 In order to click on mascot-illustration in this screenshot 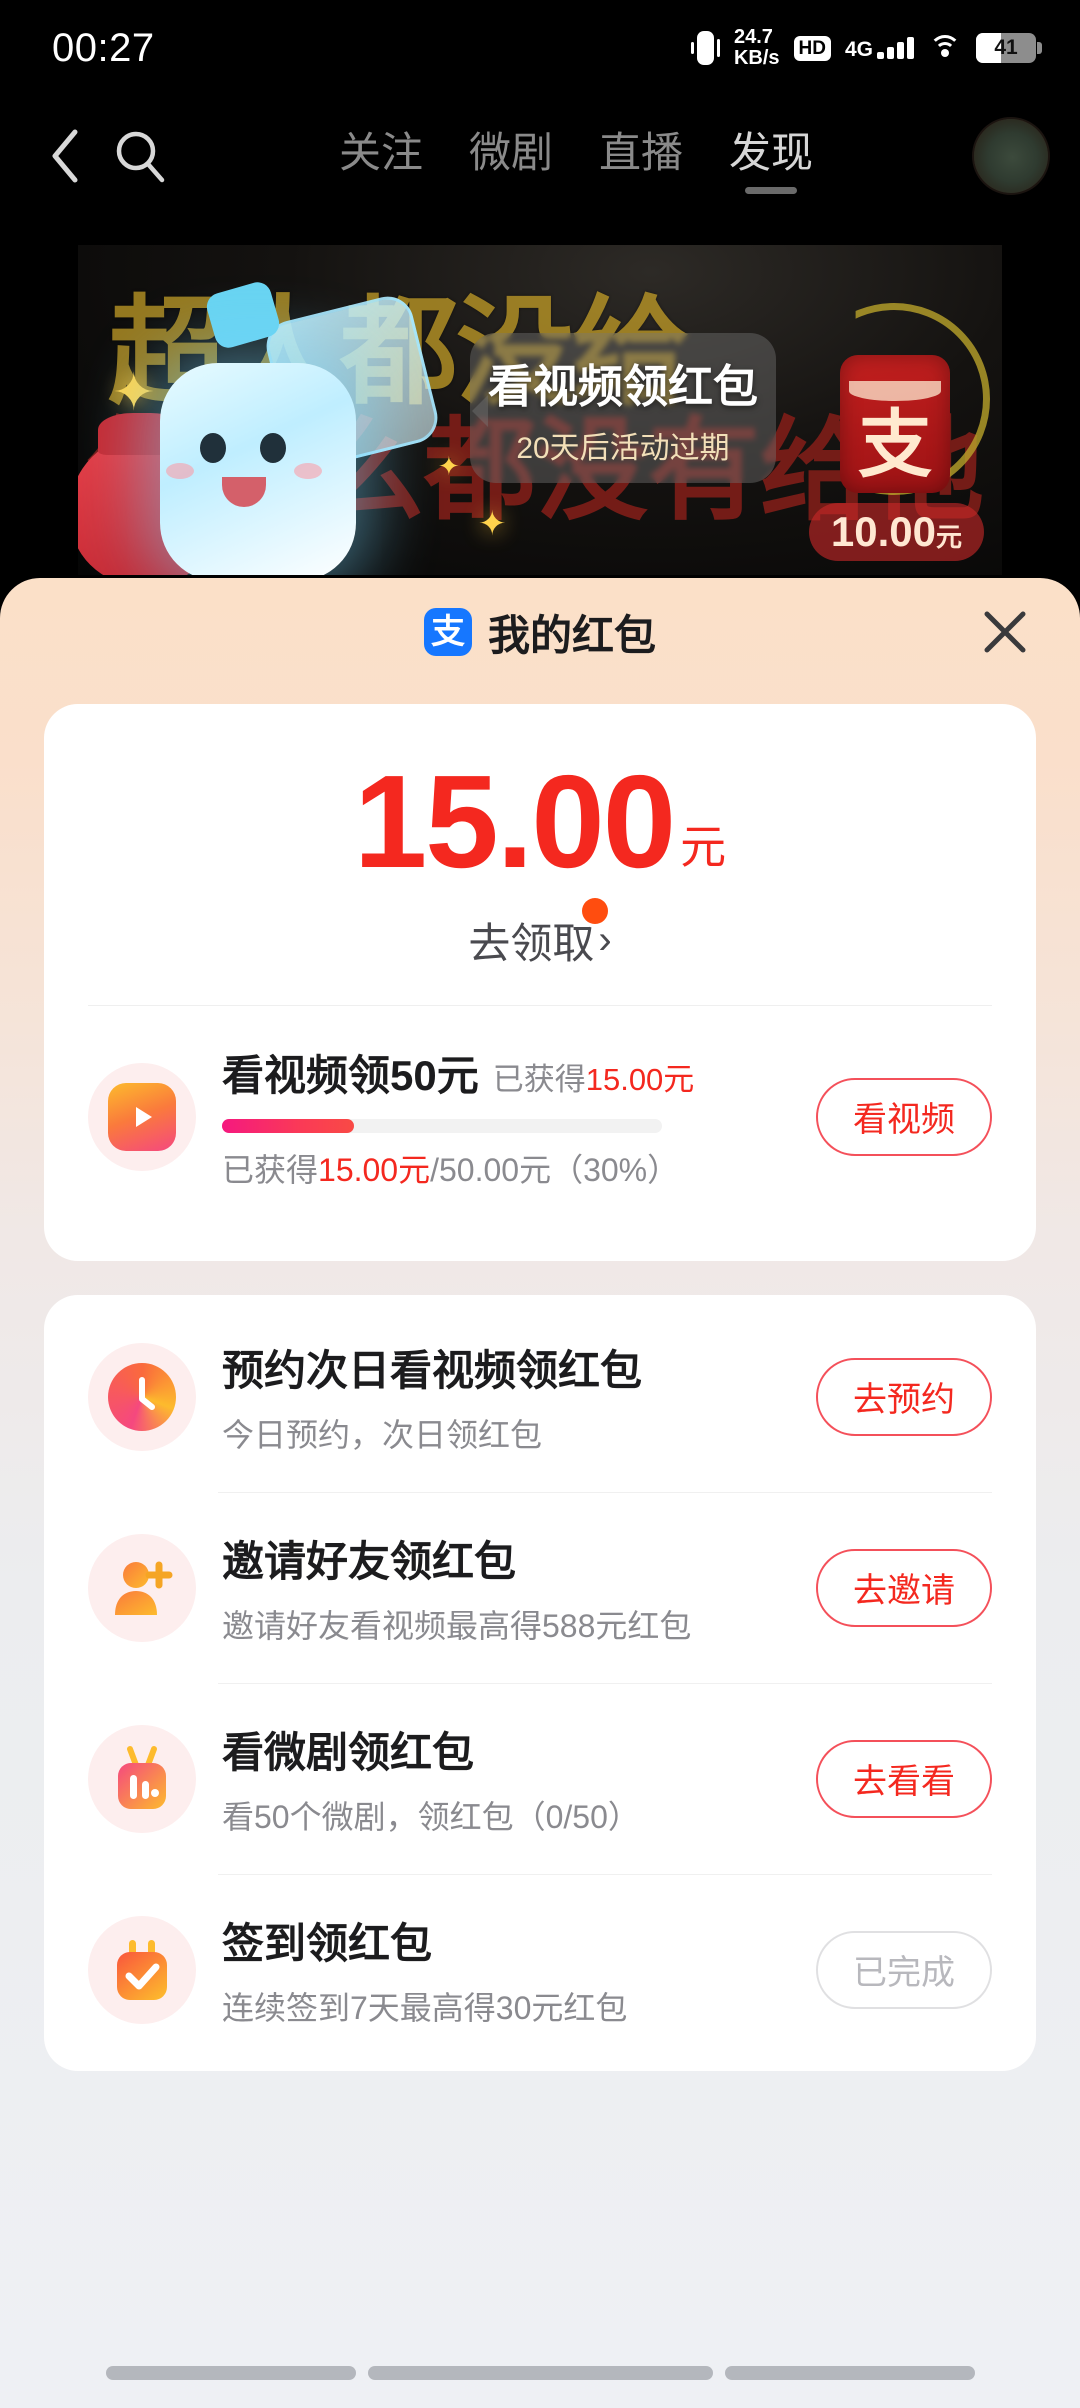, I will do `click(290, 426)`.